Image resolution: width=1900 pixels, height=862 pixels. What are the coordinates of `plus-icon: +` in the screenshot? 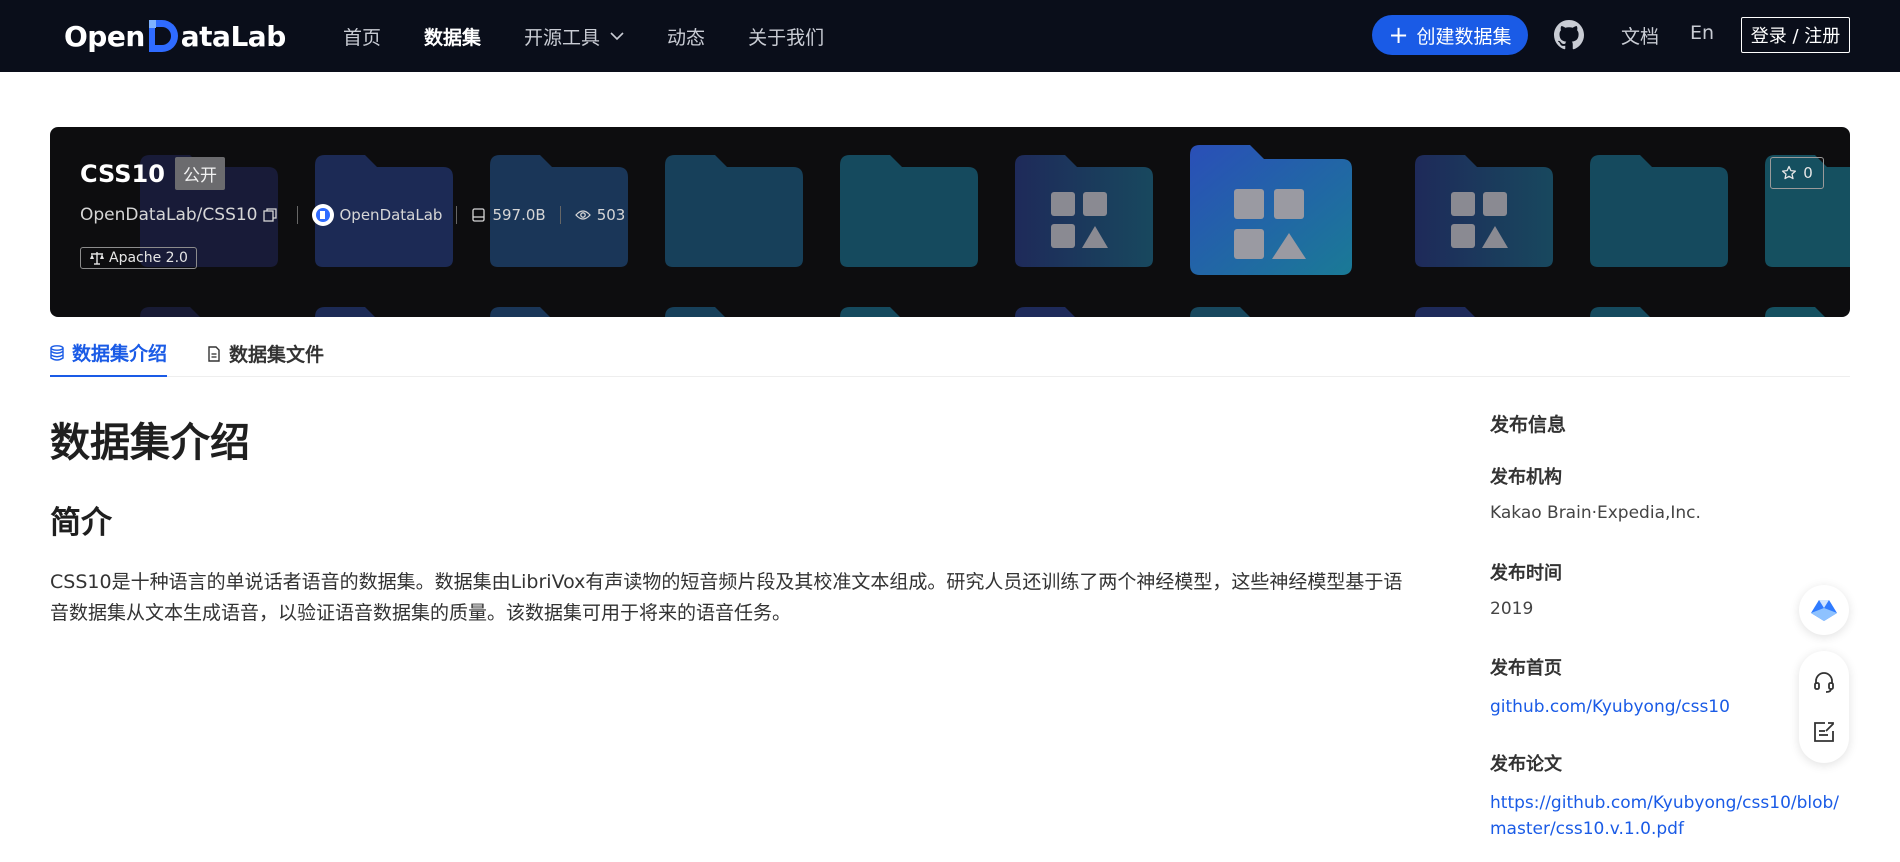 It's located at (1398, 35).